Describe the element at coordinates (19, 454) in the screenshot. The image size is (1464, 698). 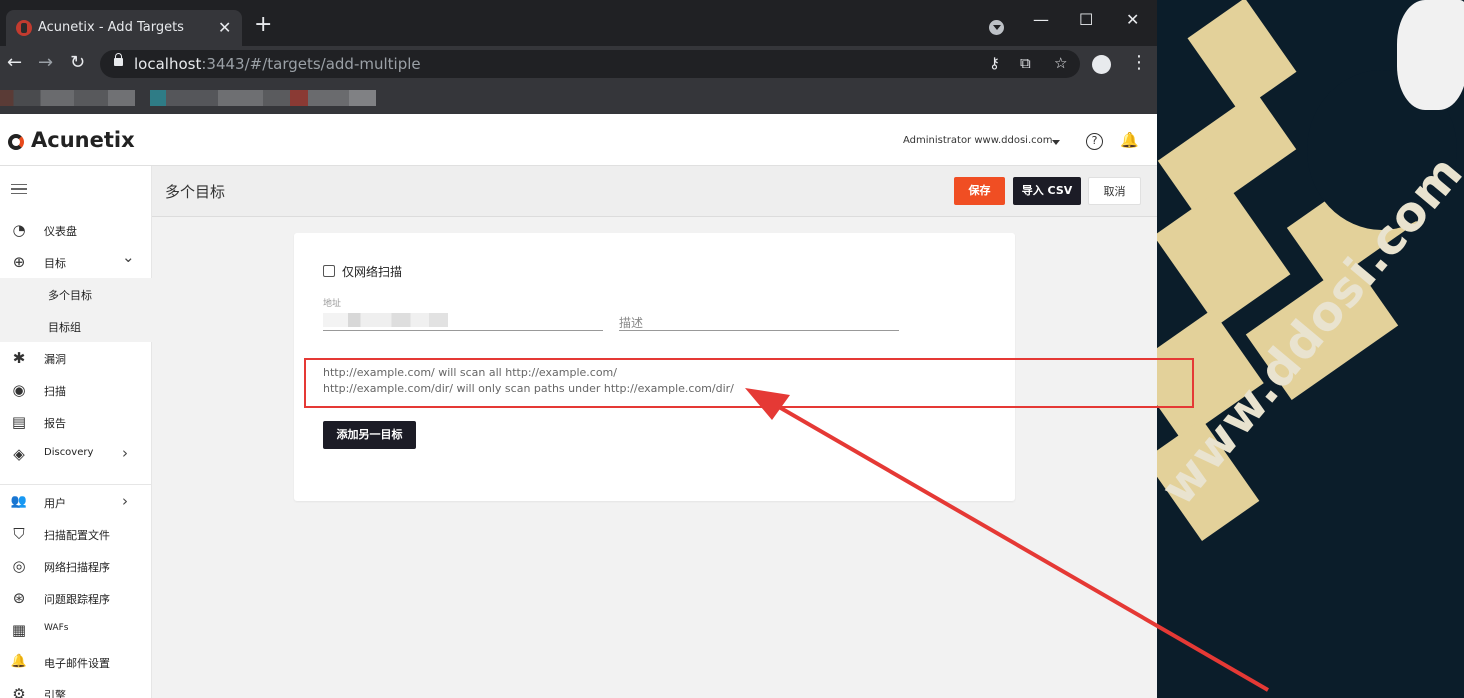
I see `compass-icon: ◈` at that location.